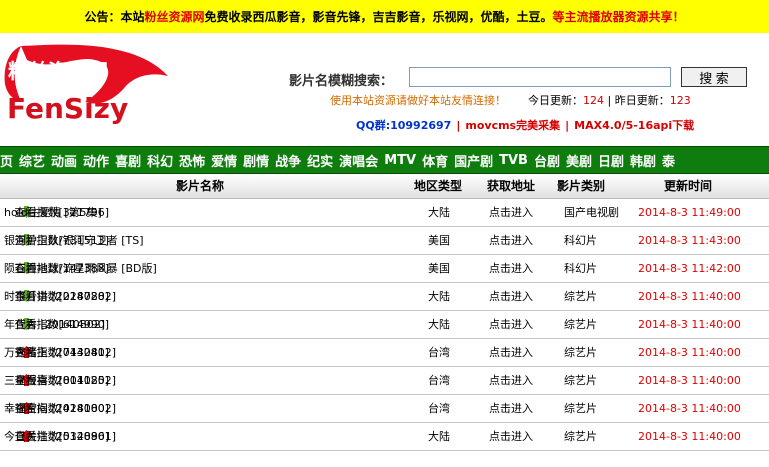  Describe the element at coordinates (581, 186) in the screenshot. I see `header-category: 影片类别` at that location.